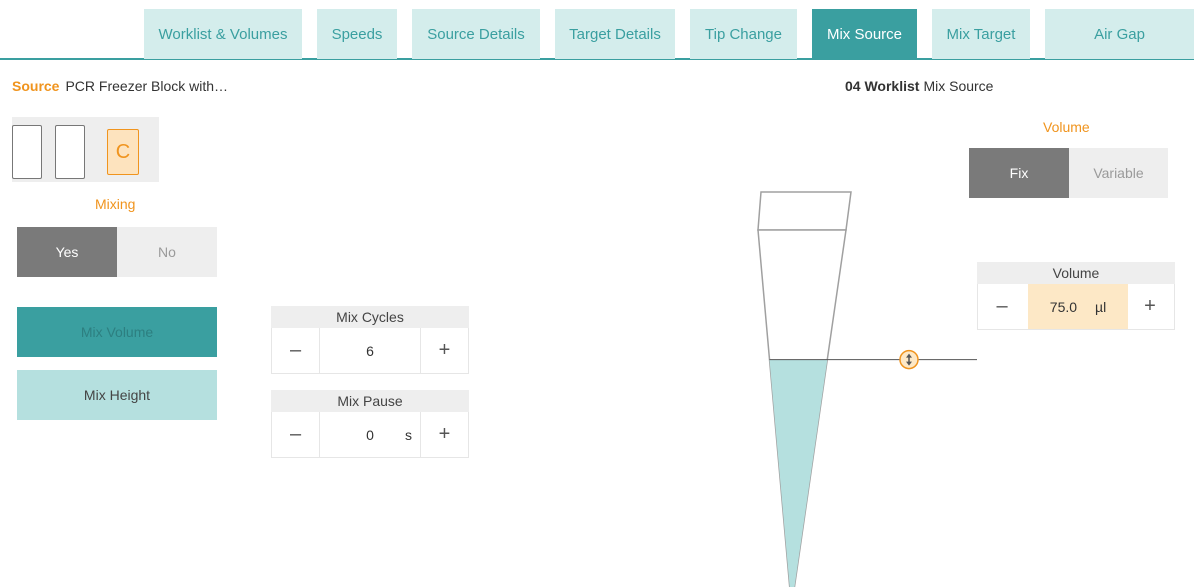  I want to click on mix-volume-button: Mix Volume, so click(117, 332).